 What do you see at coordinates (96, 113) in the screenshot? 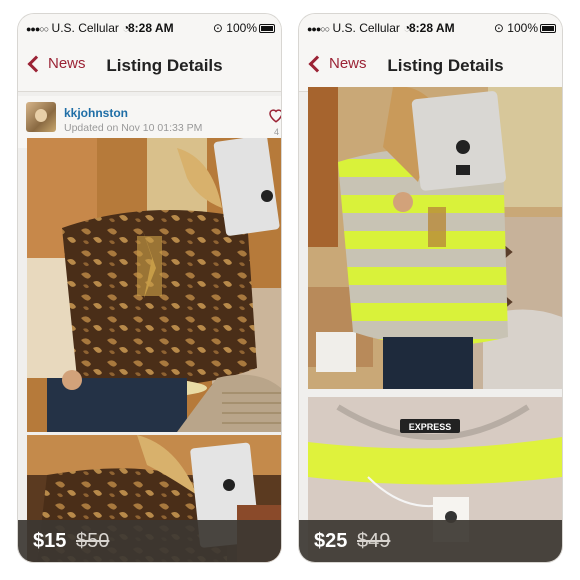
I see `username-link: kkjohnston` at bounding box center [96, 113].